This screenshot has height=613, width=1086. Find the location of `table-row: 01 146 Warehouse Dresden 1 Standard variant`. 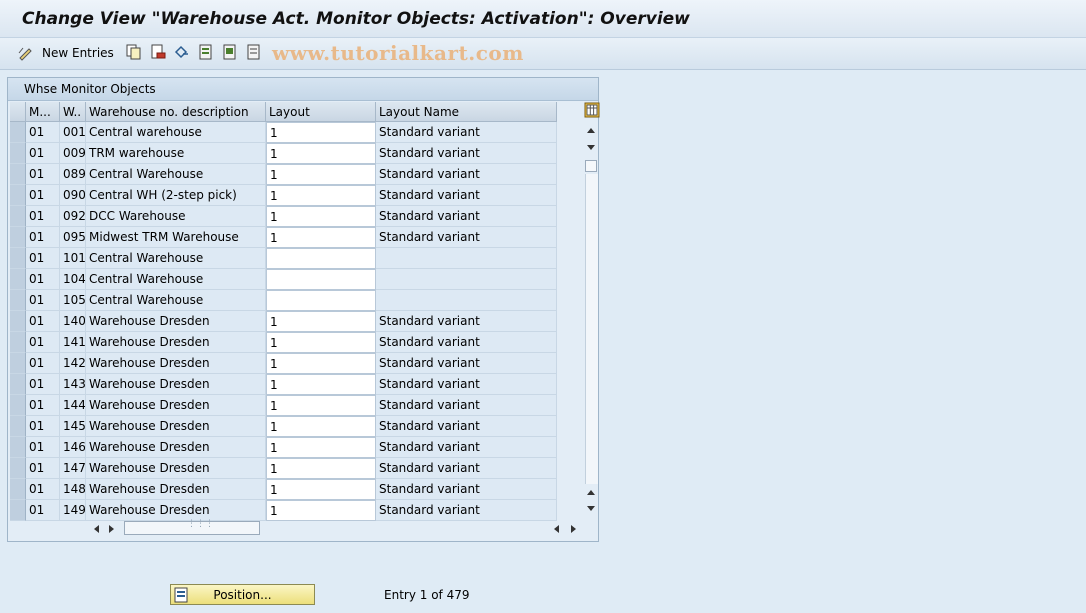

table-row: 01 146 Warehouse Dresden 1 Standard variant is located at coordinates (283, 447).